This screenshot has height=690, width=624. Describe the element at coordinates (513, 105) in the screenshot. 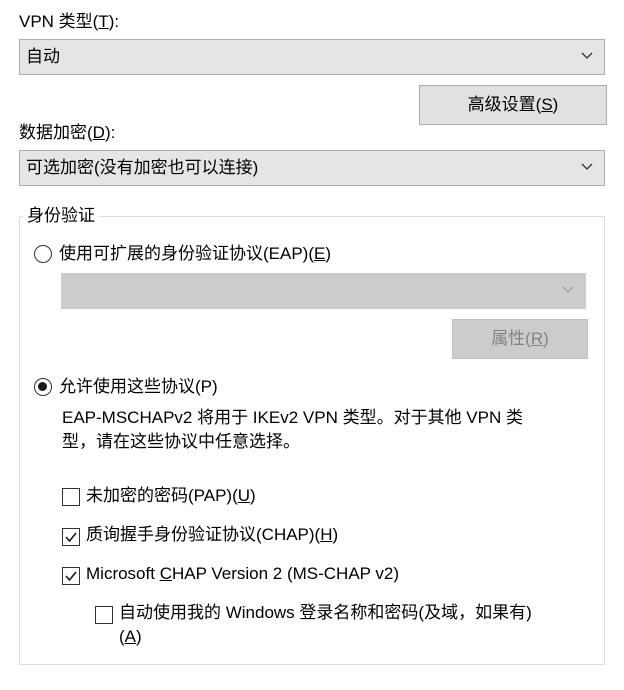

I see `advanced-settings-button: 高级设置(S)` at that location.